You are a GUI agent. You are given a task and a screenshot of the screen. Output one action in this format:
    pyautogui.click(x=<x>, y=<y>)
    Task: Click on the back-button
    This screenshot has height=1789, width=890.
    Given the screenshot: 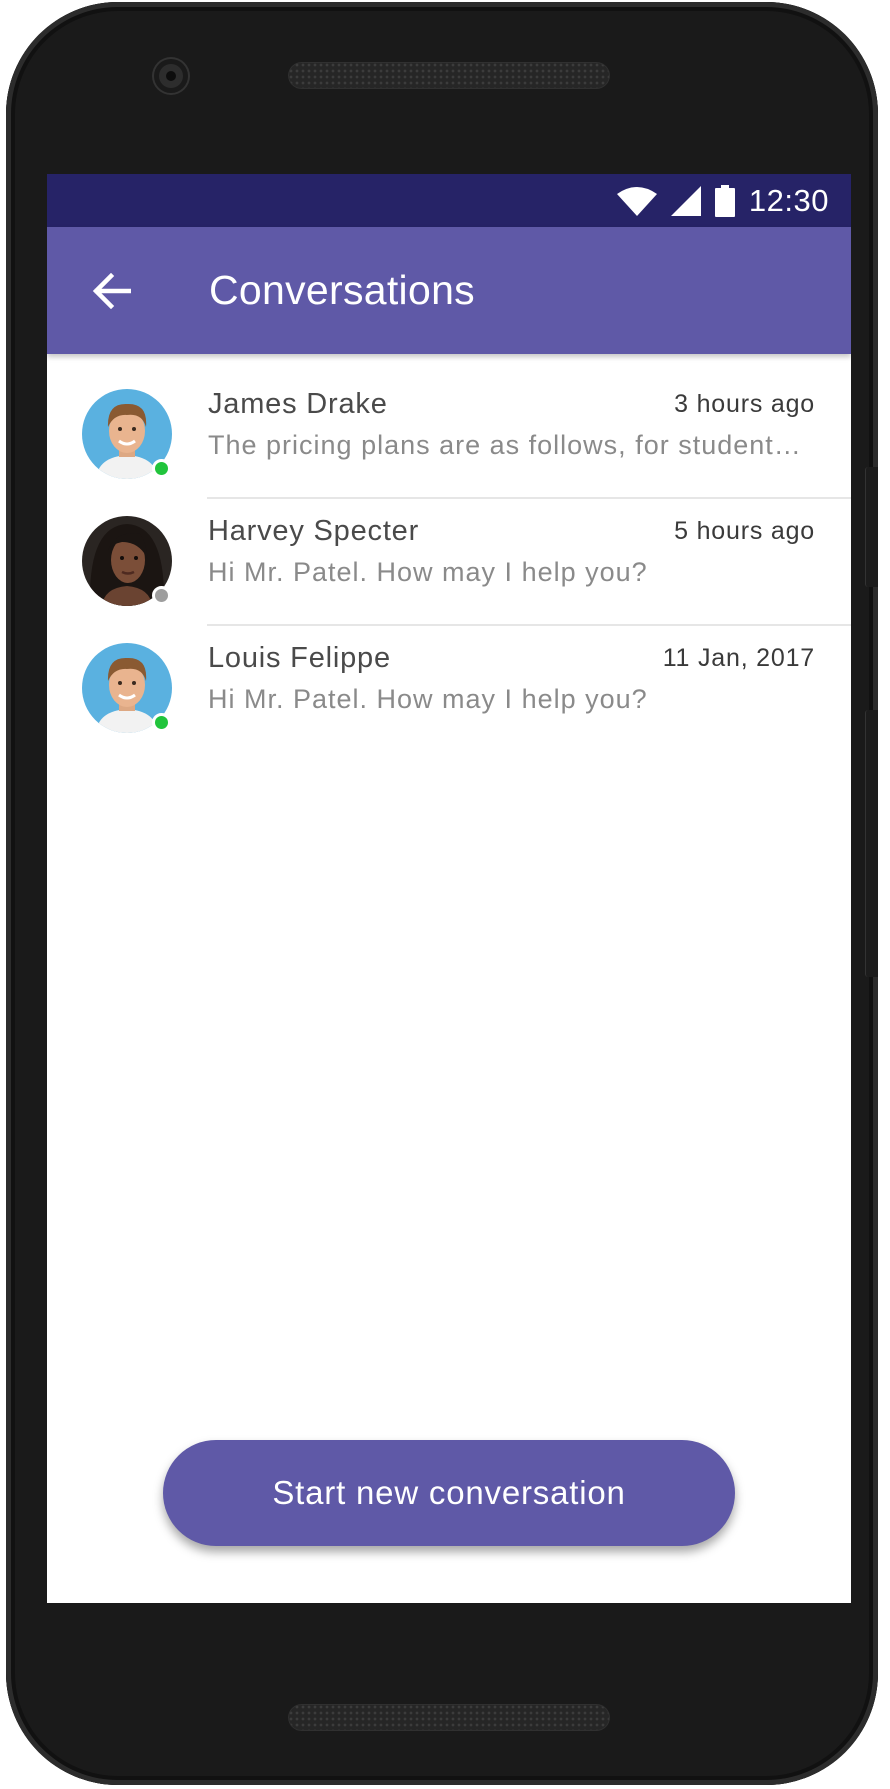 What is the action you would take?
    pyautogui.click(x=111, y=291)
    